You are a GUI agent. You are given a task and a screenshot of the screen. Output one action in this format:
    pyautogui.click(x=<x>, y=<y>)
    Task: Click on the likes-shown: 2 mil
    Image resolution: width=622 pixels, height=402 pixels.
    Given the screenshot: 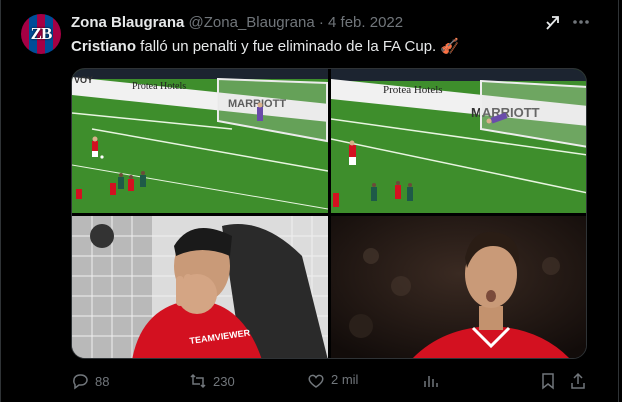 What is the action you would take?
    pyautogui.click(x=332, y=379)
    